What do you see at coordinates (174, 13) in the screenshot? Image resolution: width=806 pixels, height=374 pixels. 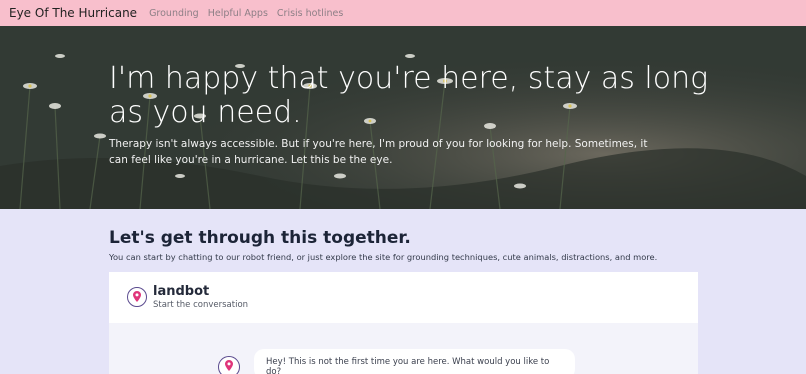 I see `nav-link-grounding: Grounding` at bounding box center [174, 13].